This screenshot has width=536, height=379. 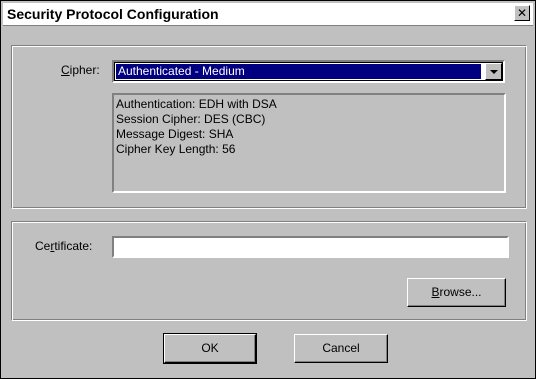 I want to click on cancel-label: Cancel, so click(x=341, y=348).